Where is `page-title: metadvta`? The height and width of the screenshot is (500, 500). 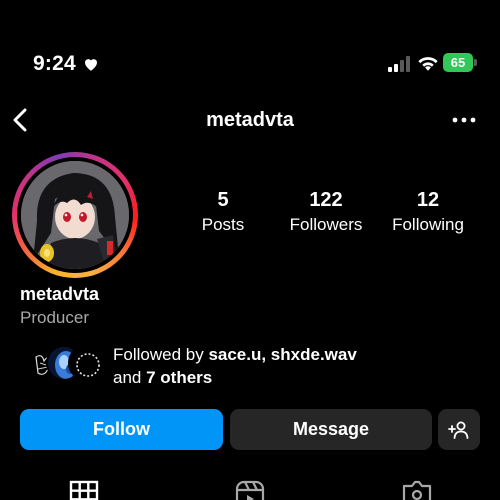 page-title: metadvta is located at coordinates (250, 120).